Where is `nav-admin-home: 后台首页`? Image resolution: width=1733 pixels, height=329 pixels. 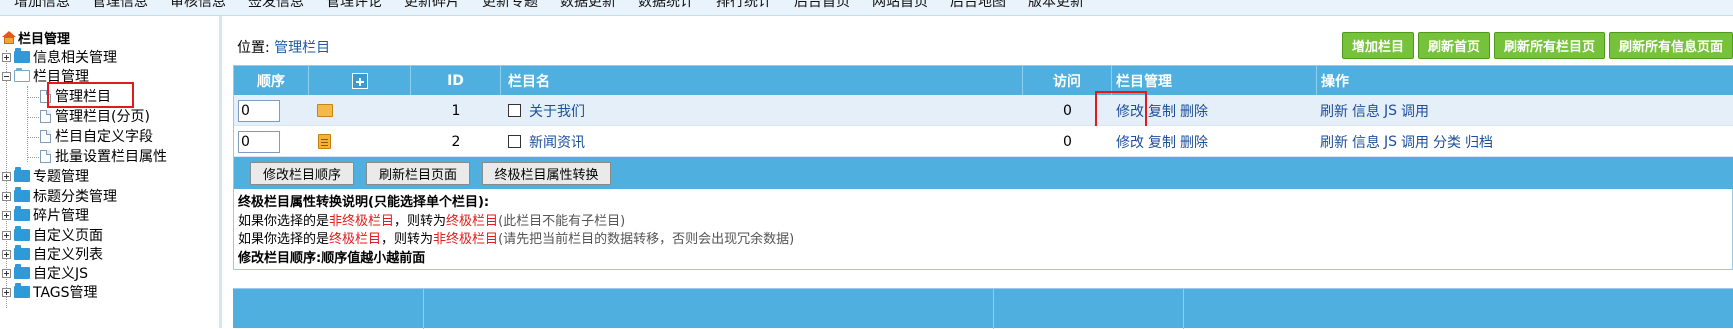
nav-admin-home: 后台首页 is located at coordinates (822, 5).